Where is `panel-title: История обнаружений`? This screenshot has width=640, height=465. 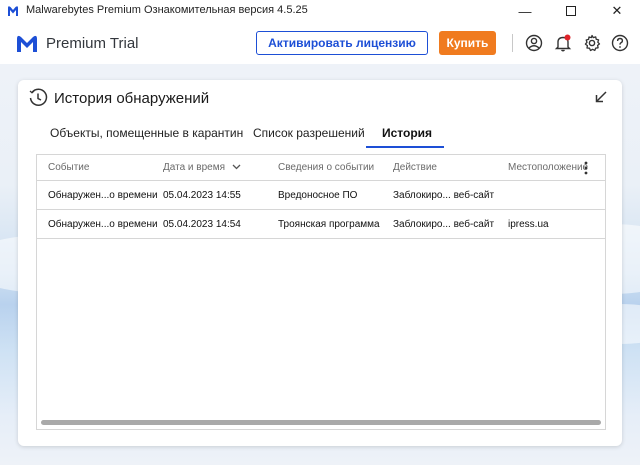 panel-title: История обнаружений is located at coordinates (132, 98).